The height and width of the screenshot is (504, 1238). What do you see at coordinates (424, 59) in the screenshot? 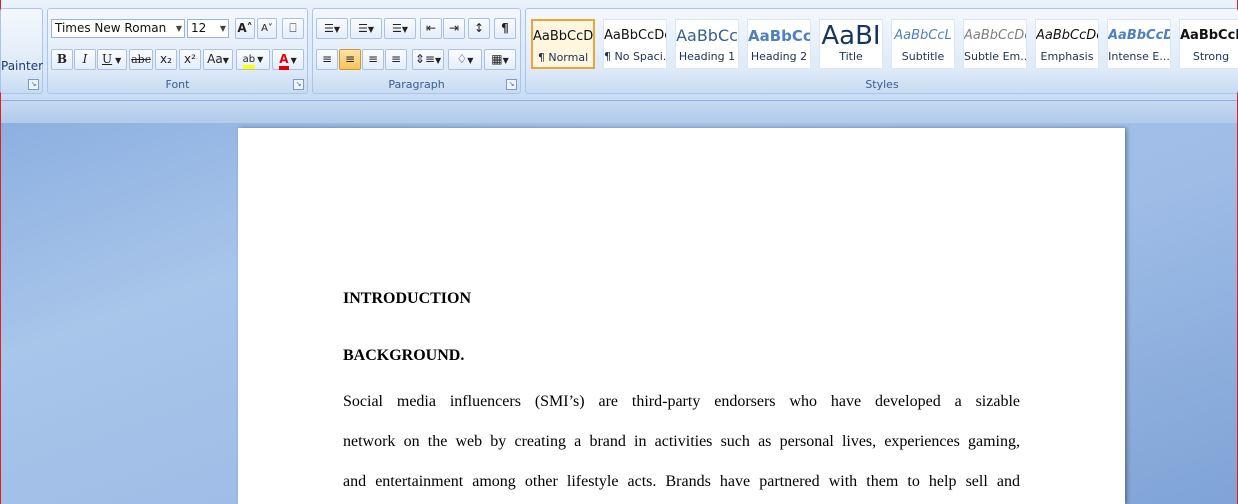
I see `line-spacing-icon: ⇕≡` at bounding box center [424, 59].